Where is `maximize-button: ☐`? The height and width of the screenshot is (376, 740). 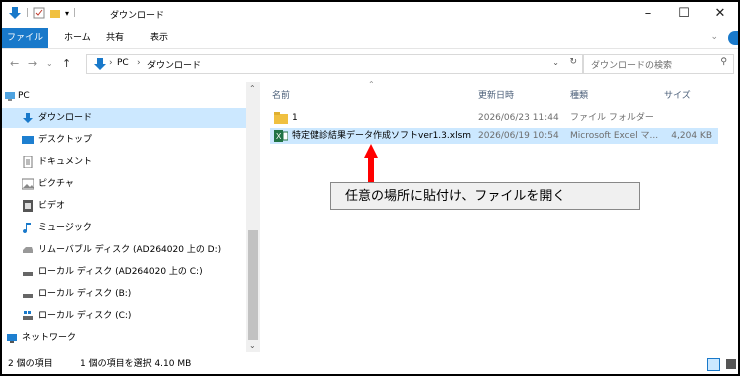 maximize-button: ☐ is located at coordinates (684, 14).